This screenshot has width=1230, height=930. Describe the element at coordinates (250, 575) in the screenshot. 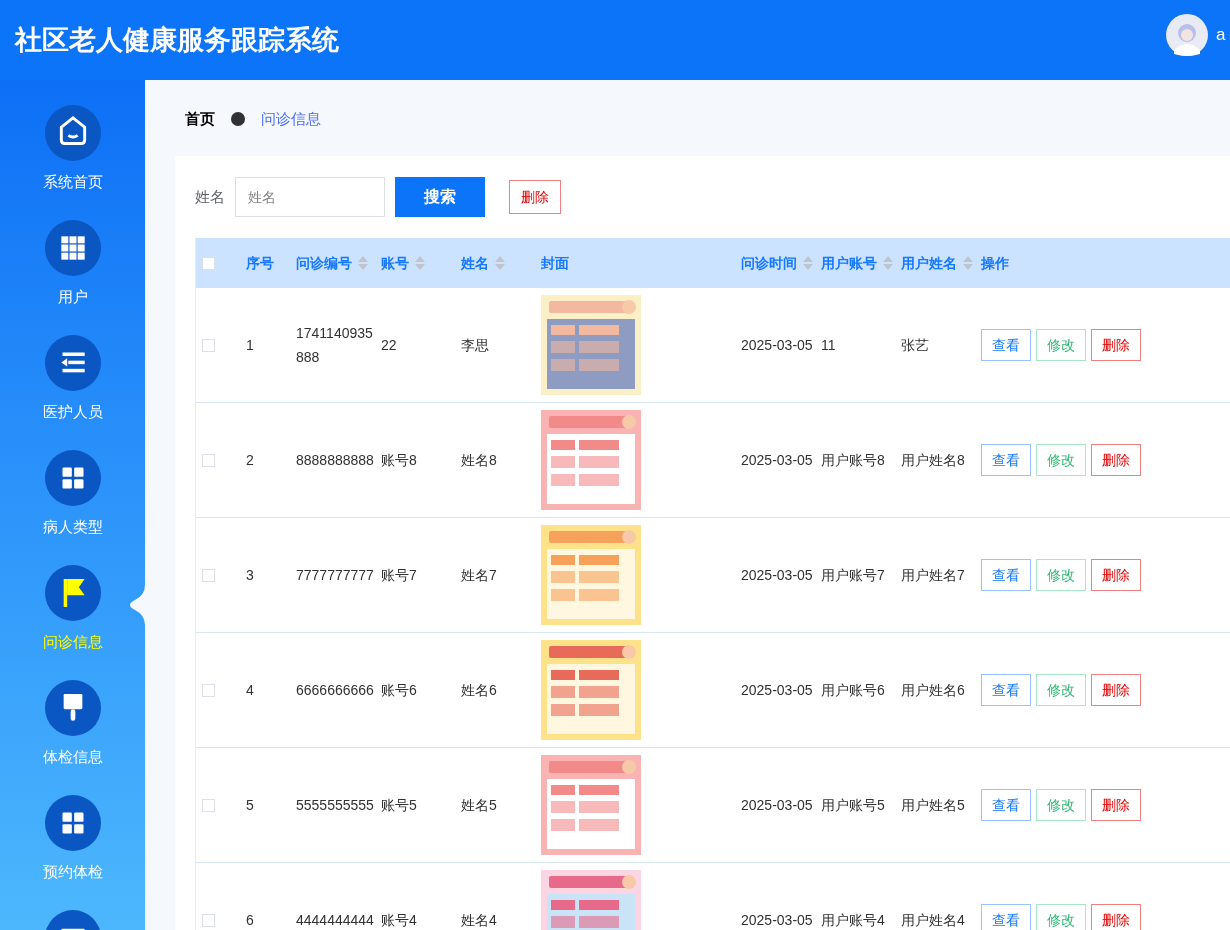

I see `table-cell-text: 3` at that location.